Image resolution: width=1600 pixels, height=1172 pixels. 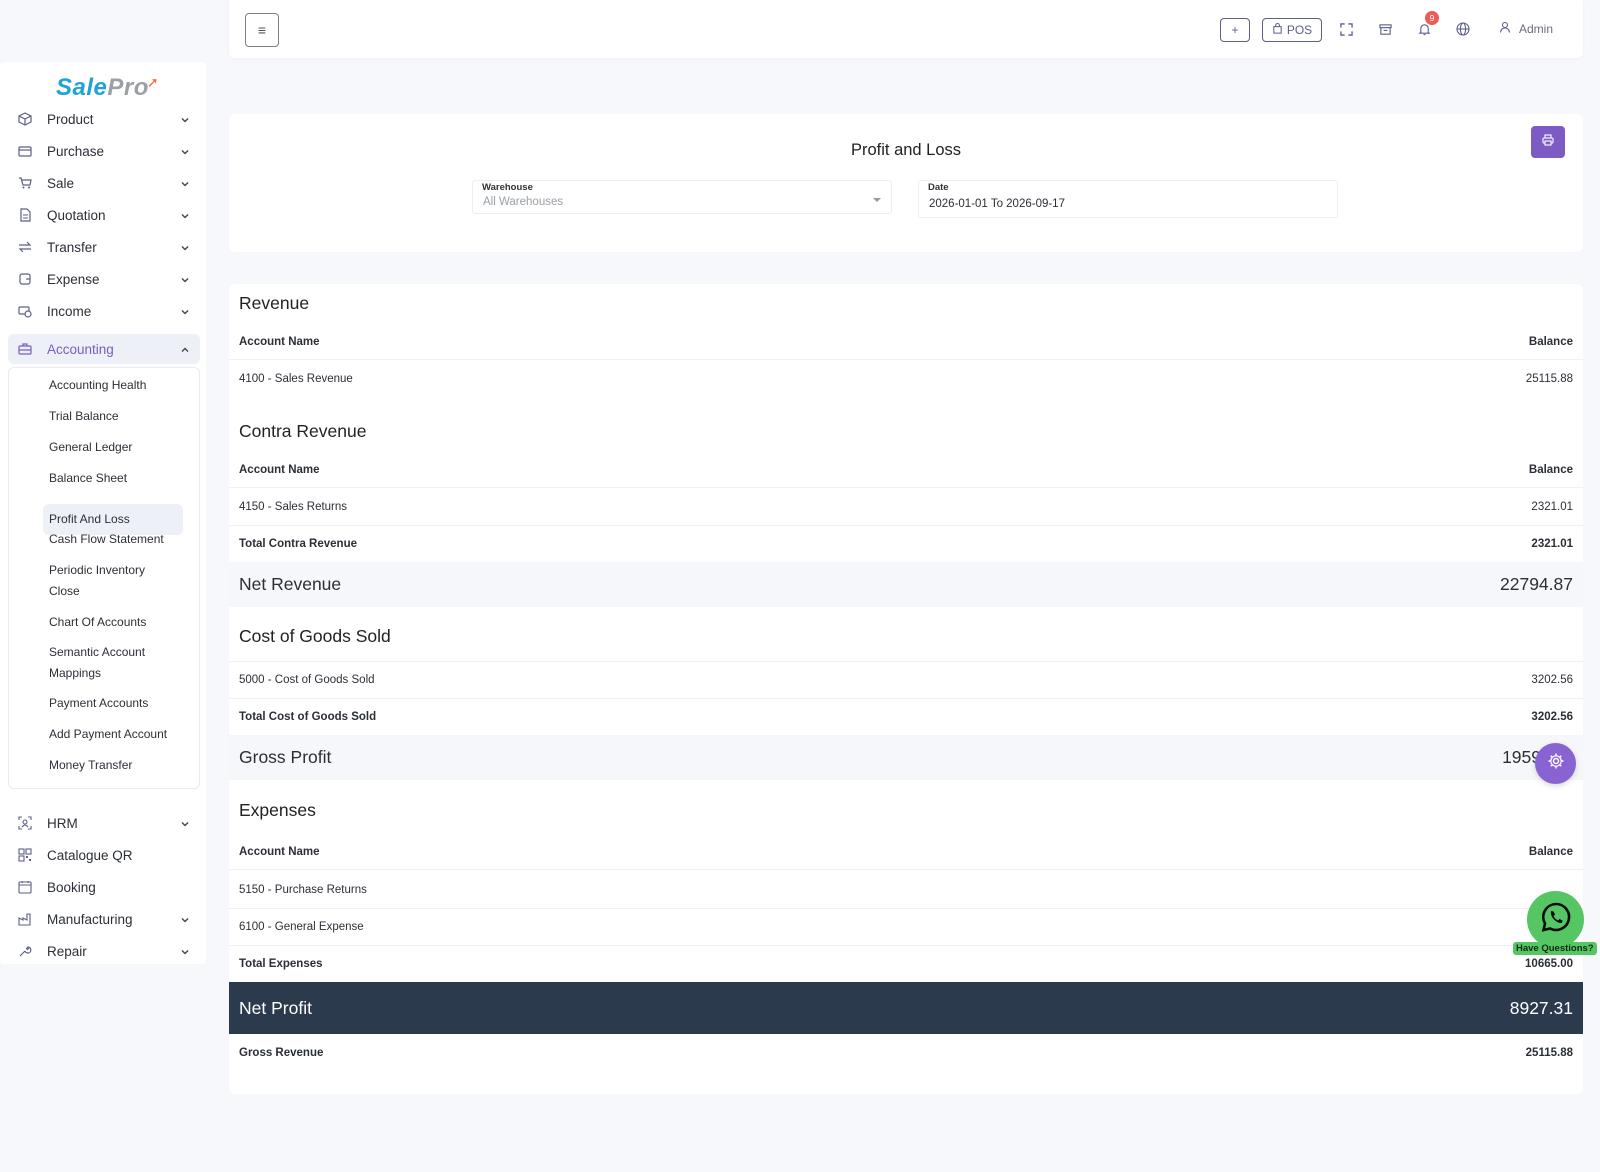 What do you see at coordinates (72, 247) in the screenshot?
I see `sidebar-item-label: Transfer` at bounding box center [72, 247].